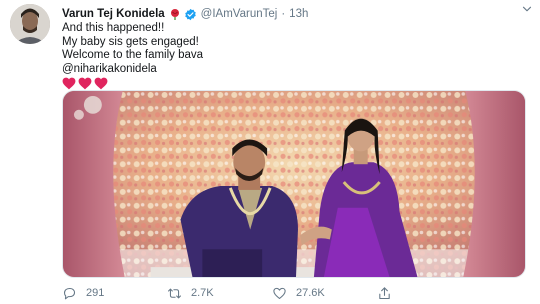  Describe the element at coordinates (527, 9) in the screenshot. I see `chevron-down-icon` at that location.